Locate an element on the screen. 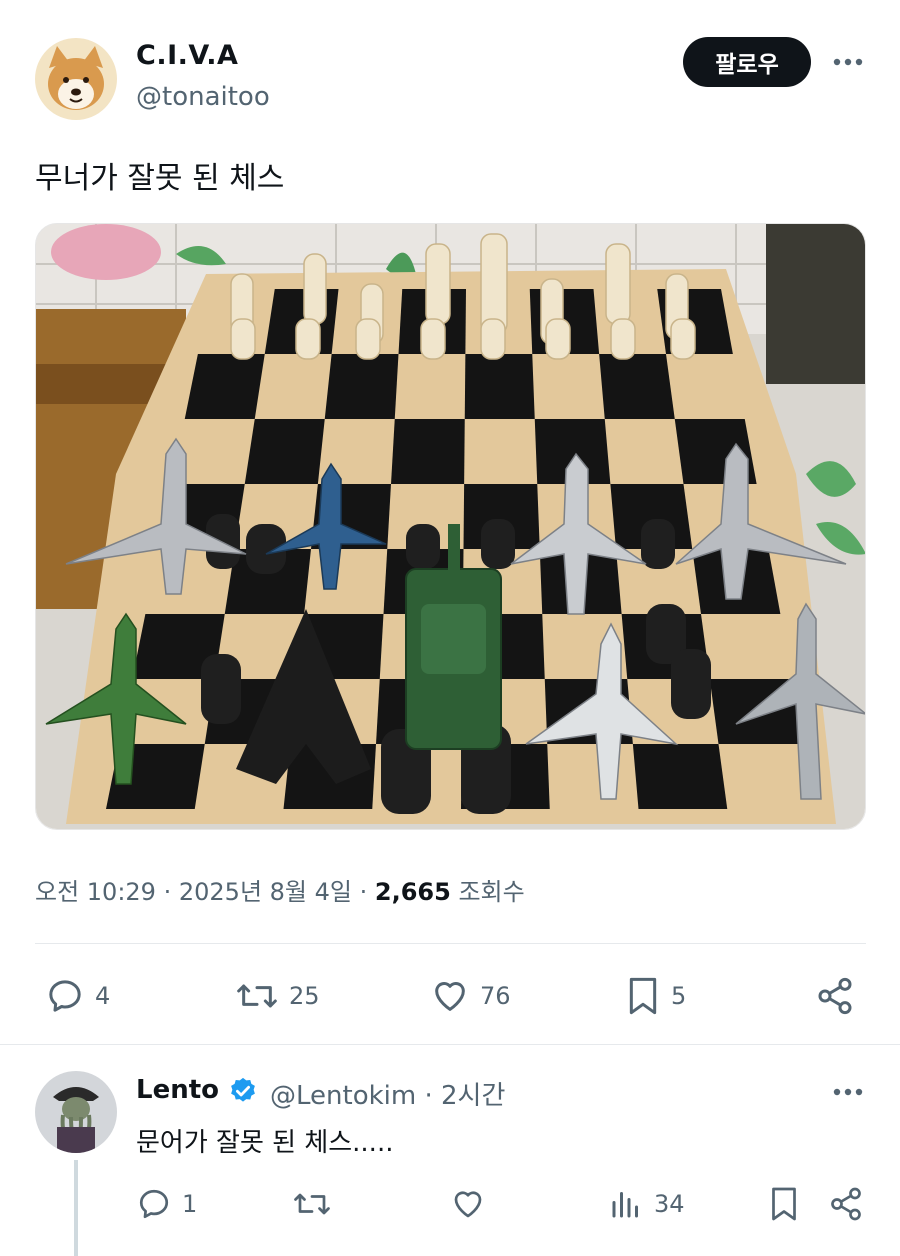 The height and width of the screenshot is (1256, 900). shiba-dog-avatar-icon is located at coordinates (76, 79).